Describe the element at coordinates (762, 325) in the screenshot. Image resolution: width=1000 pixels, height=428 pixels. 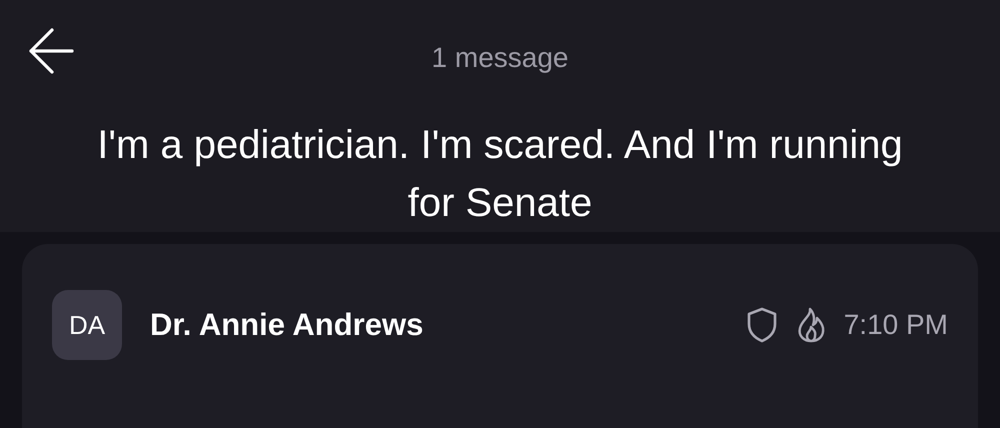
I see `shield-icon` at that location.